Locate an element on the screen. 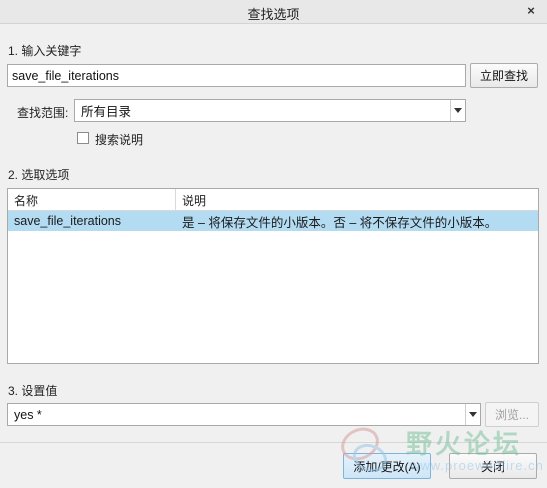  footer-divider is located at coordinates (273, 442).